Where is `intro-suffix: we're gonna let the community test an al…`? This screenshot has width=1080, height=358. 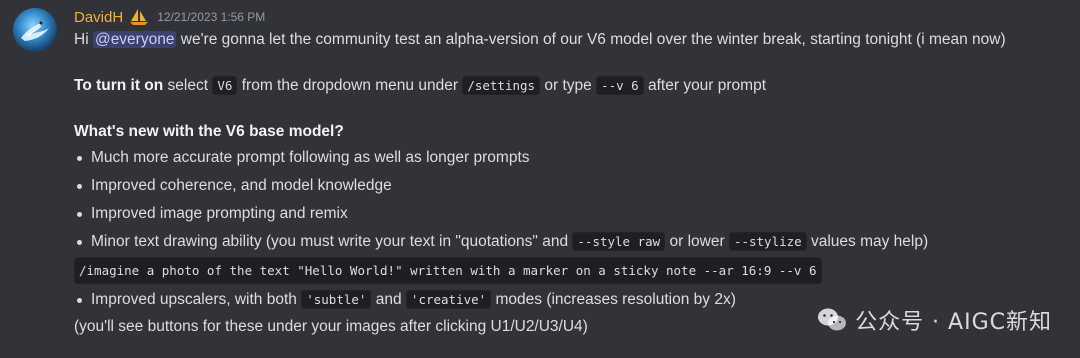
intro-suffix: we're gonna let the community test an al… is located at coordinates (591, 39).